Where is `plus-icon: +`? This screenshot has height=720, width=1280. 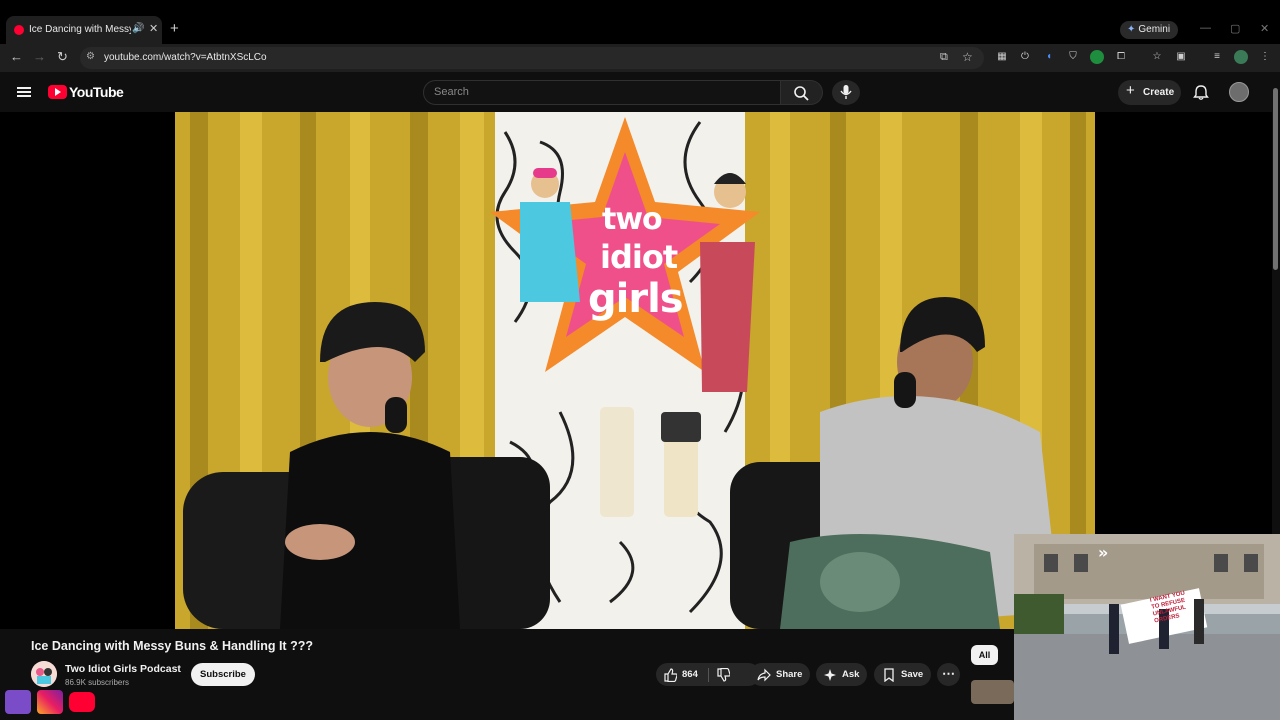
plus-icon: + is located at coordinates (1130, 90).